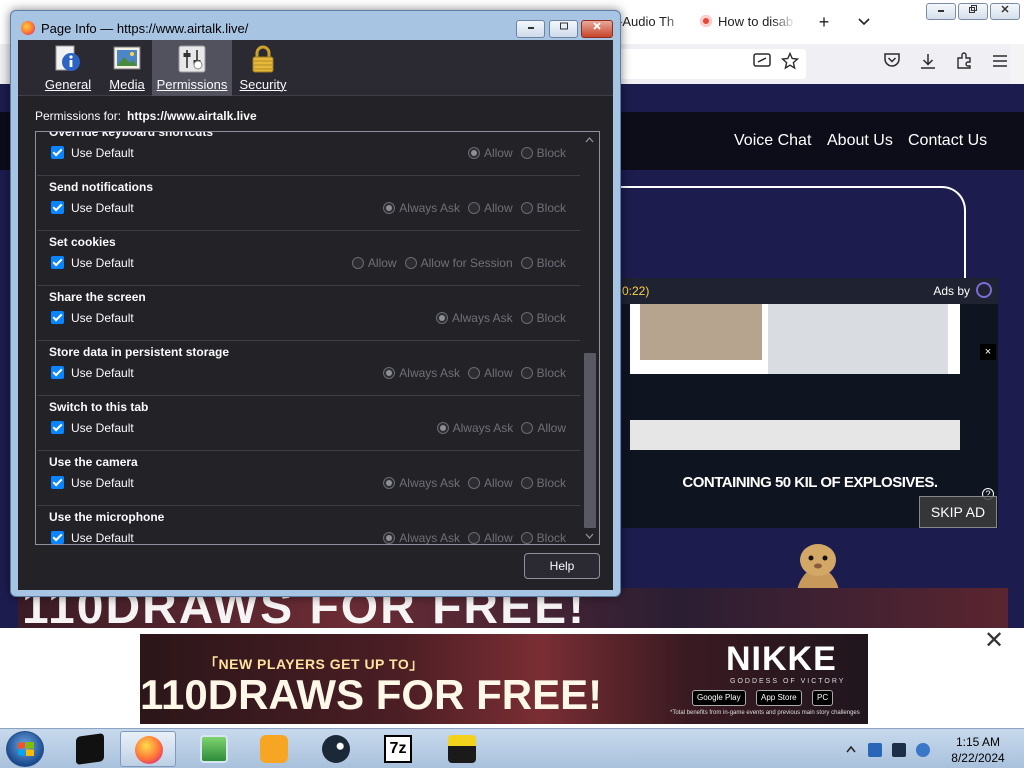 This screenshot has height=768, width=1024. Describe the element at coordinates (719, 698) in the screenshot. I see `google-play-badge: Google Play` at that location.